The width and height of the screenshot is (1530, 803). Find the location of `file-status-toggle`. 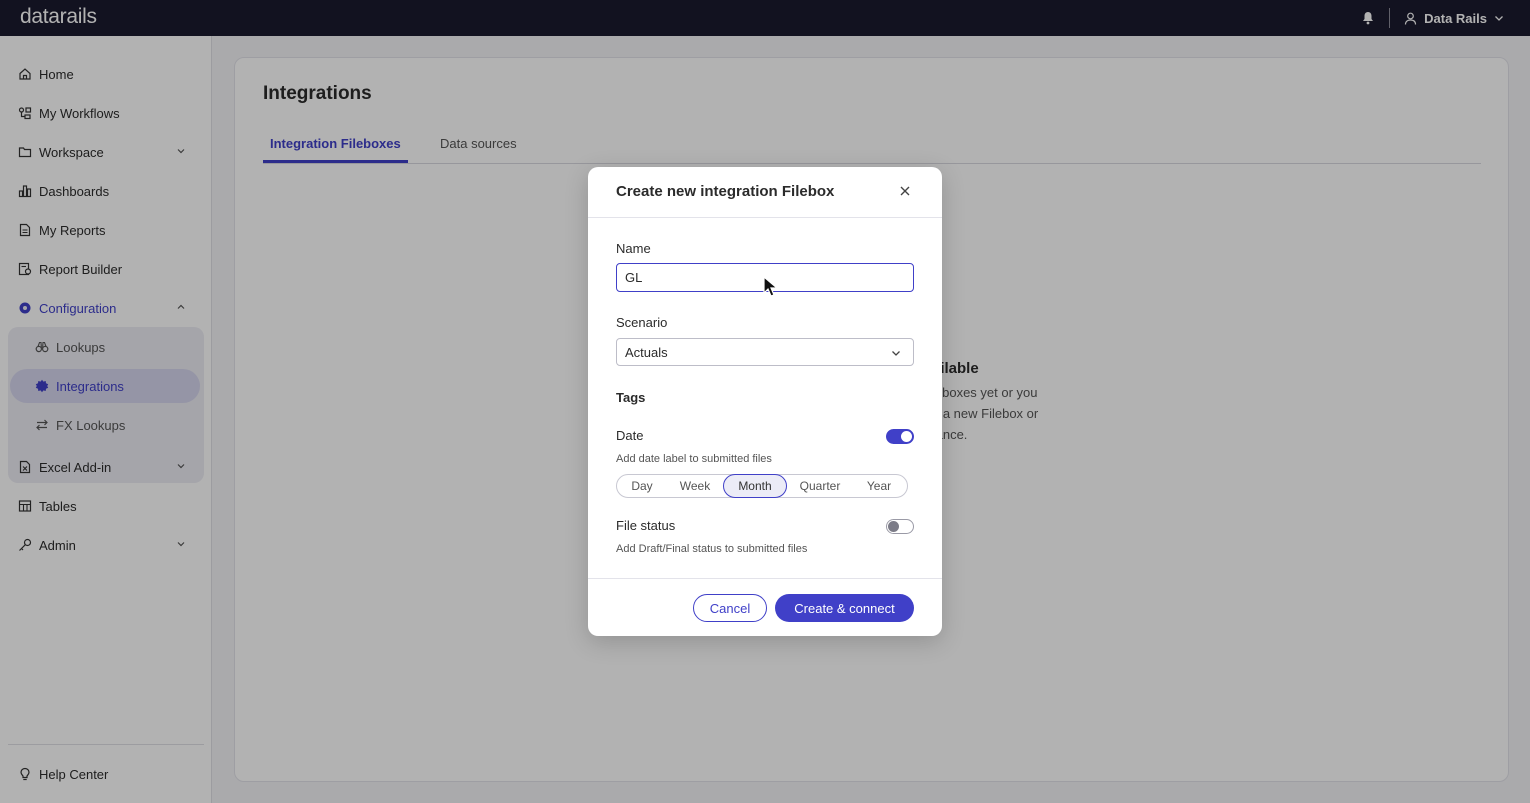

file-status-toggle is located at coordinates (900, 526).